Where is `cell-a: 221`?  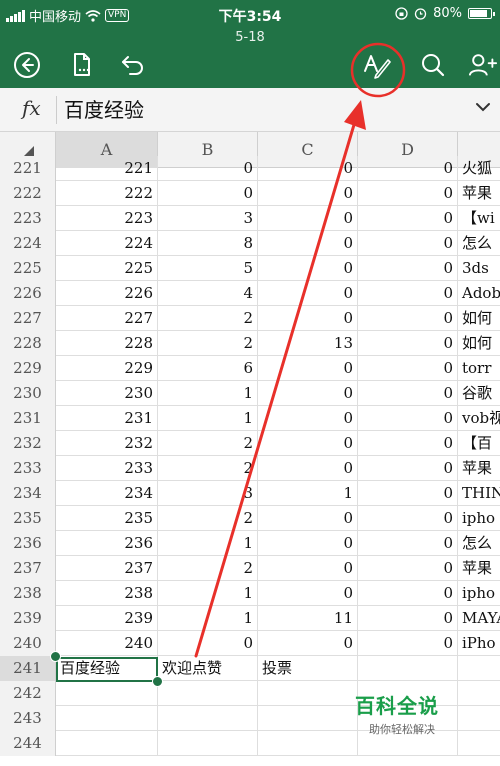 cell-a: 221 is located at coordinates (107, 168).